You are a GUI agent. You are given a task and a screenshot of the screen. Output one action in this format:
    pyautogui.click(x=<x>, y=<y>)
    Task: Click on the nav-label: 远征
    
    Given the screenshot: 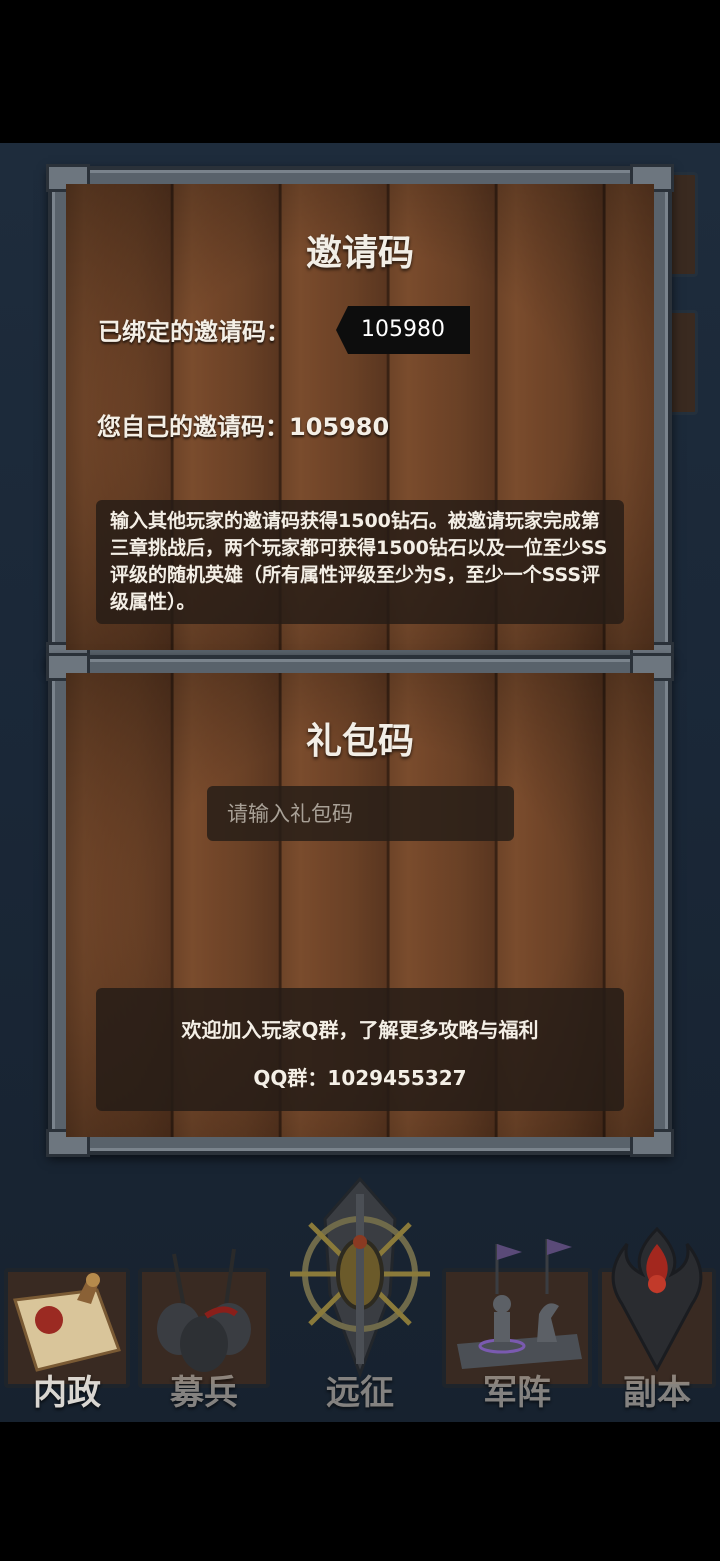 What is the action you would take?
    pyautogui.click(x=360, y=1393)
    